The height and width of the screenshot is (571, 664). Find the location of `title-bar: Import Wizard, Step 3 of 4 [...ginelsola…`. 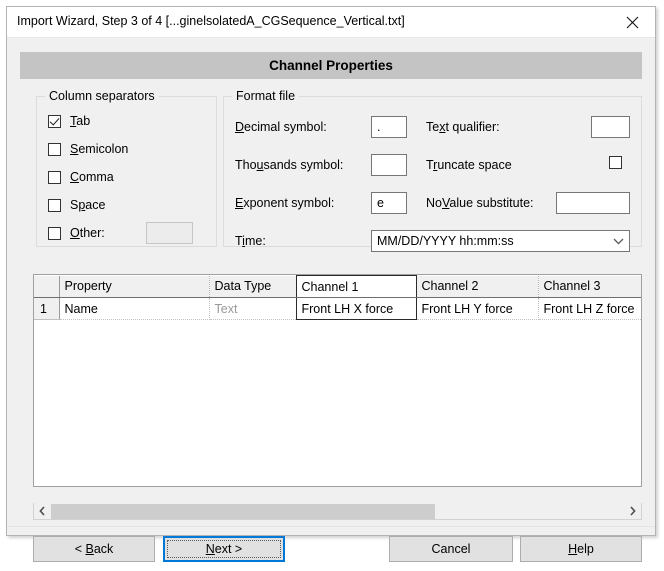

title-bar: Import Wizard, Step 3 of 4 [...ginelsola… is located at coordinates (331, 22).